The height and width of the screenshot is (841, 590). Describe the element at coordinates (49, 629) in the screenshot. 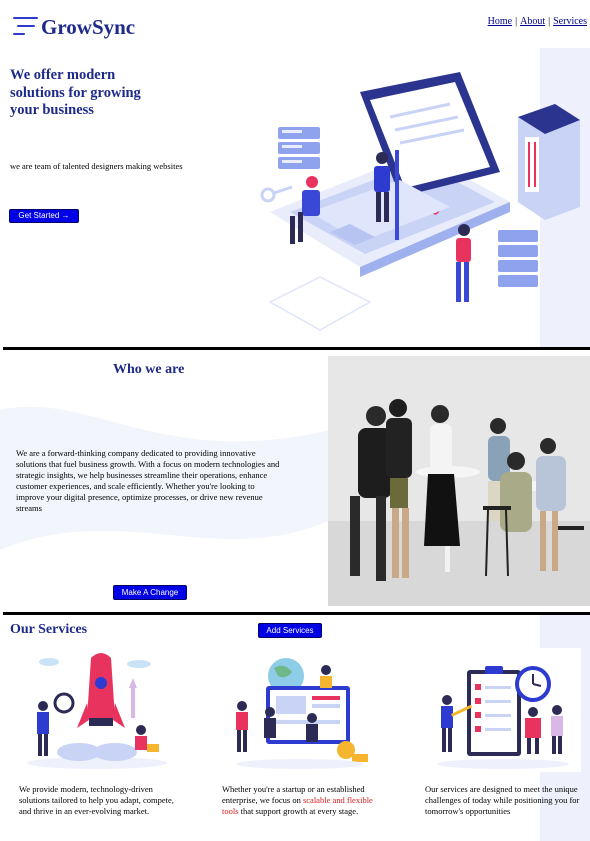

I see `services-title: Our Services` at that location.